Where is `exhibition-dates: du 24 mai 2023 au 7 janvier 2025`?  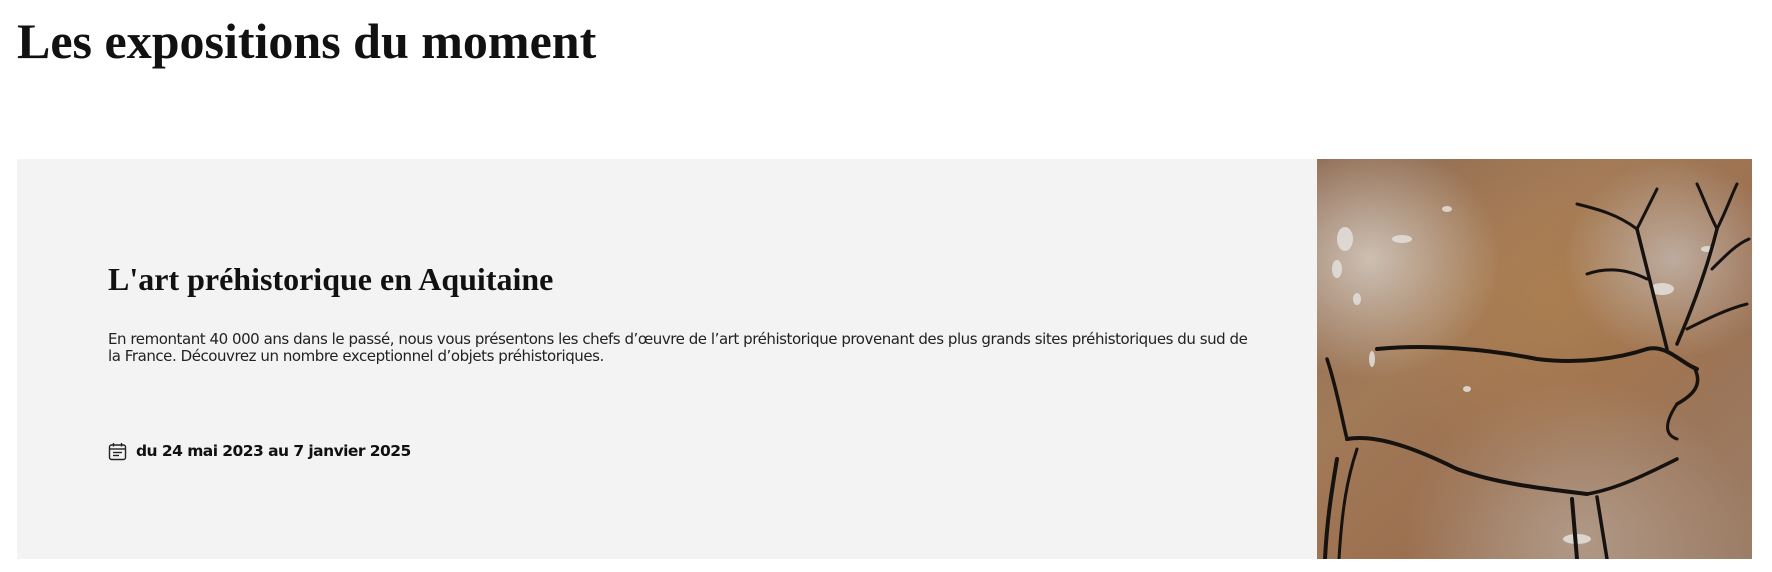 exhibition-dates: du 24 mai 2023 au 7 janvier 2025 is located at coordinates (259, 451).